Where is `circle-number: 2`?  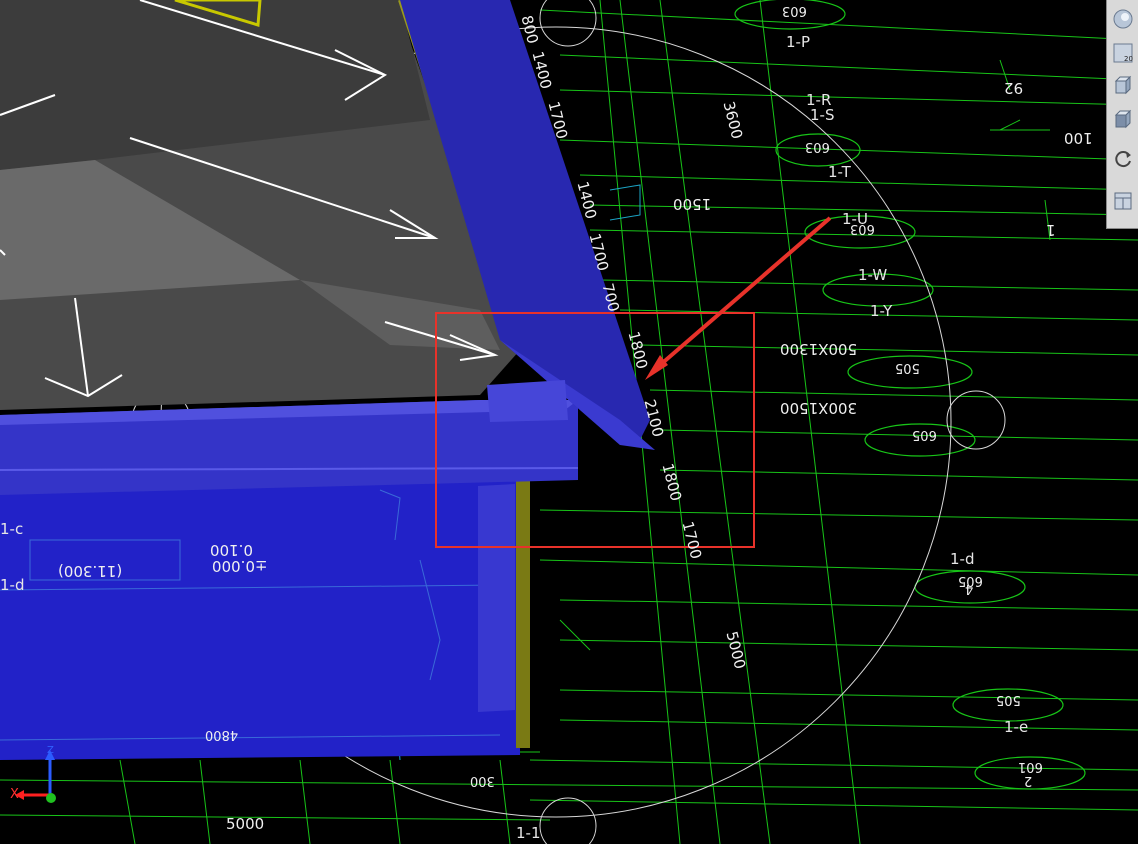 circle-number: 2 is located at coordinates (1028, 780).